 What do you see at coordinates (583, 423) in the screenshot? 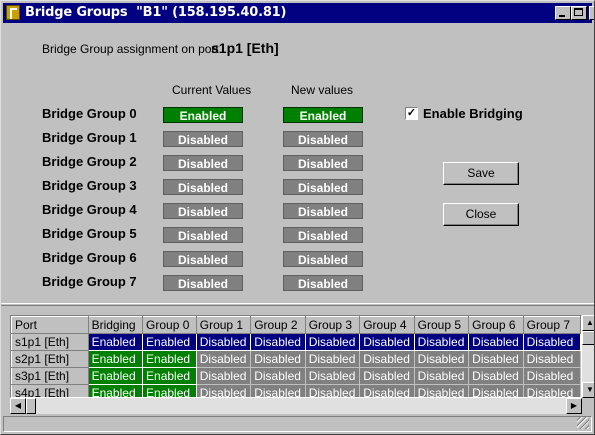
I see `resize-grip-icon` at bounding box center [583, 423].